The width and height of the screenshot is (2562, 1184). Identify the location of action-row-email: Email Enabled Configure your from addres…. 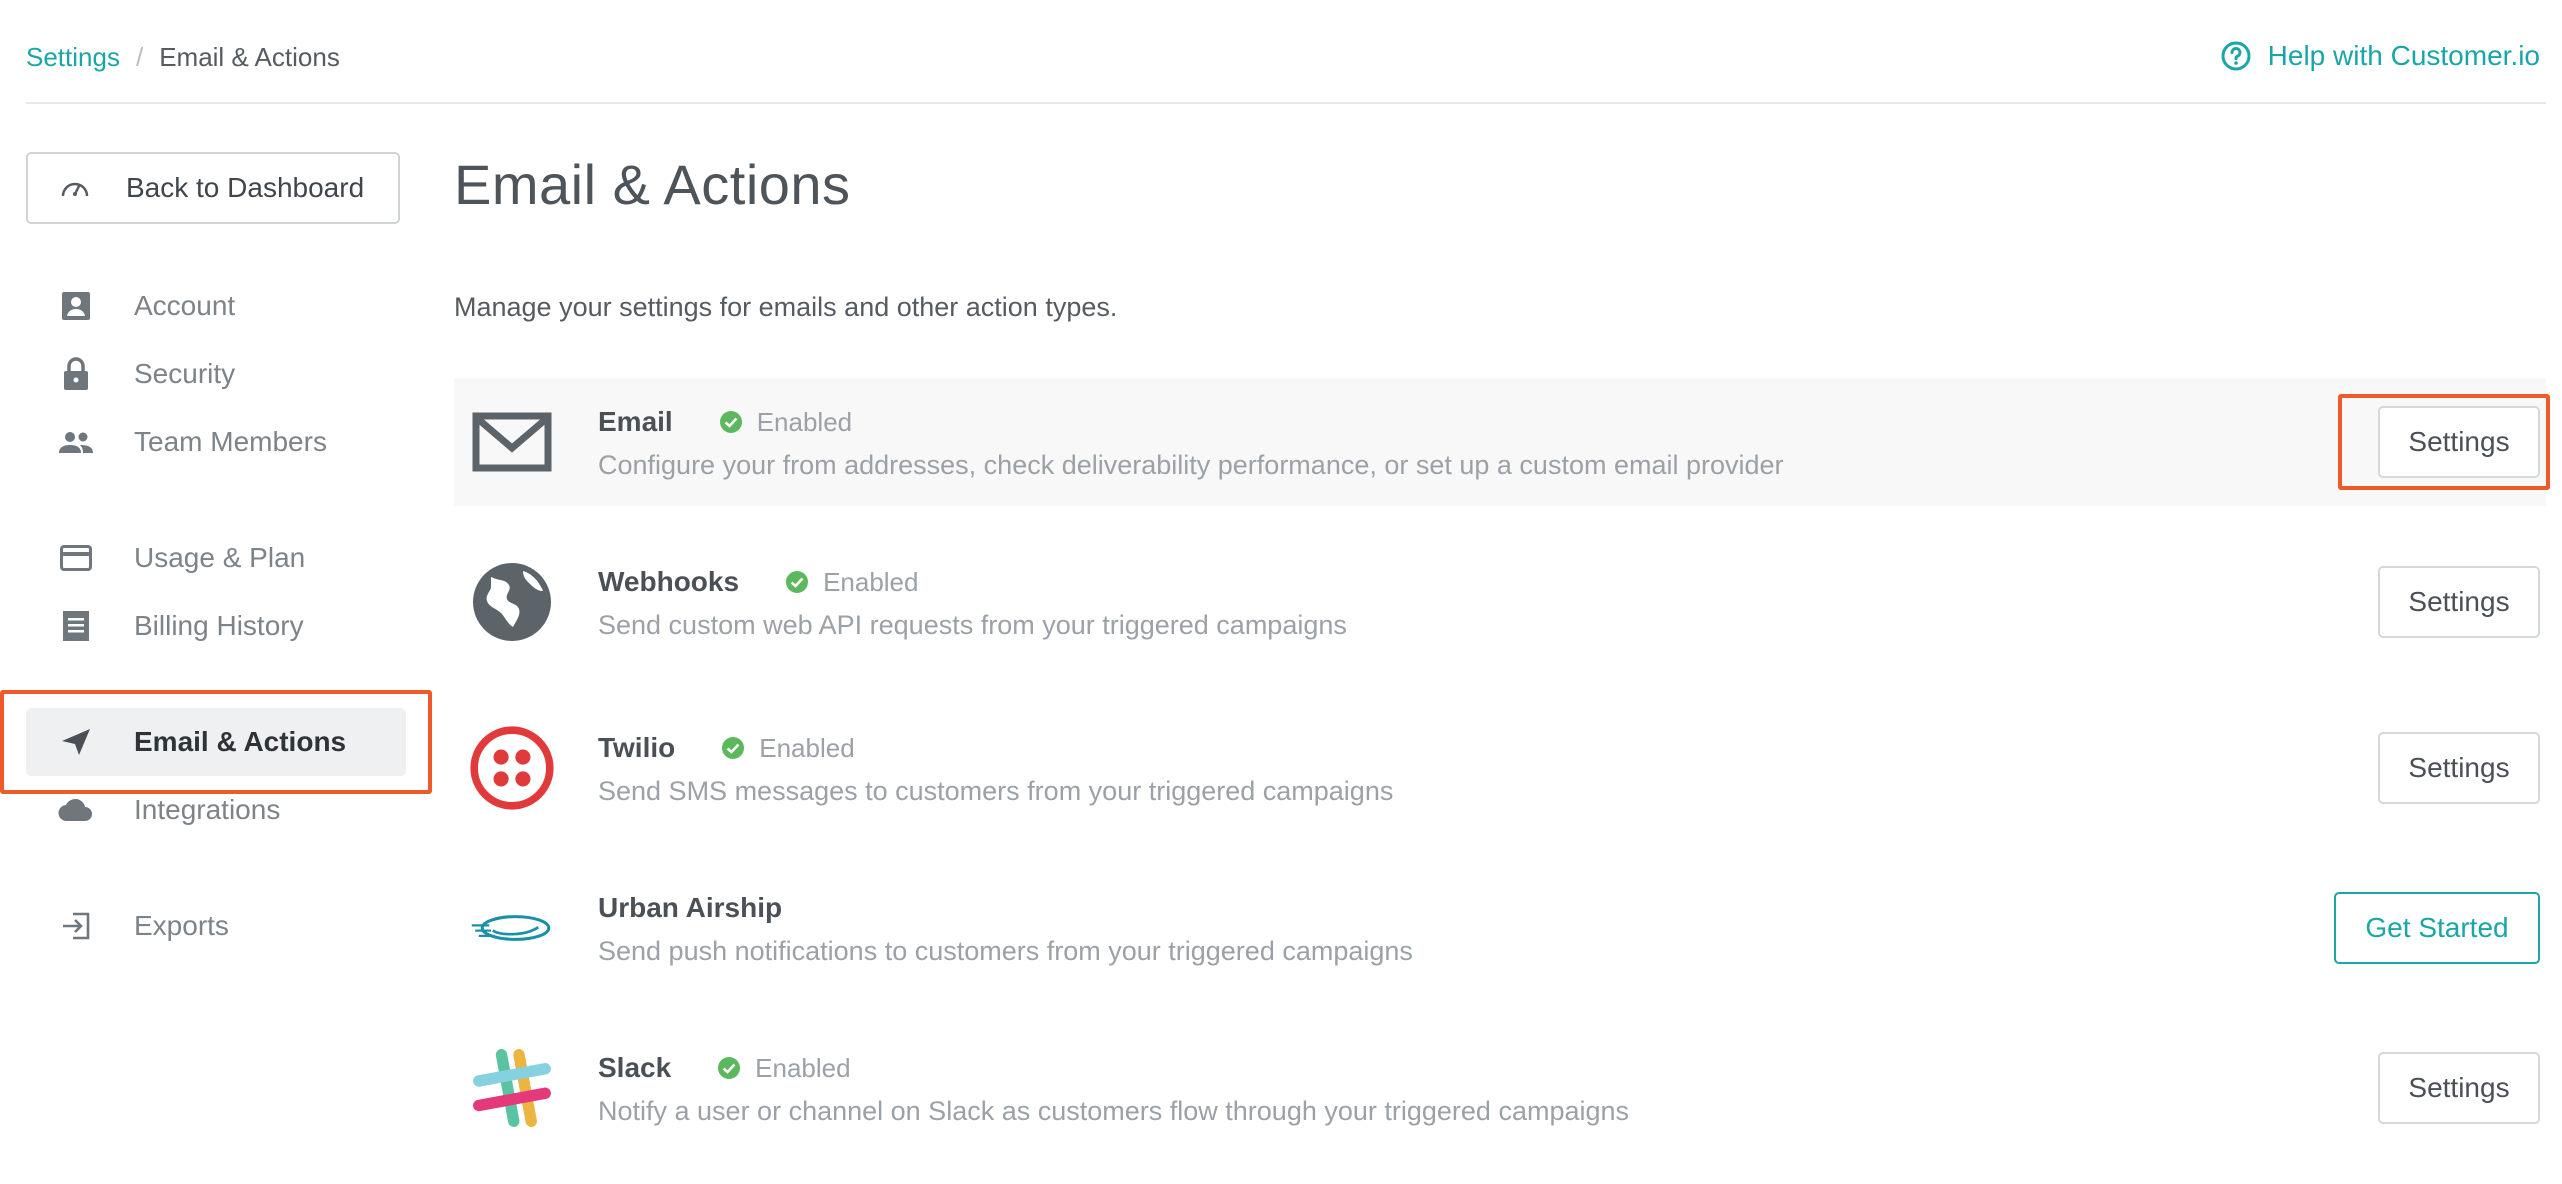
(1500, 442).